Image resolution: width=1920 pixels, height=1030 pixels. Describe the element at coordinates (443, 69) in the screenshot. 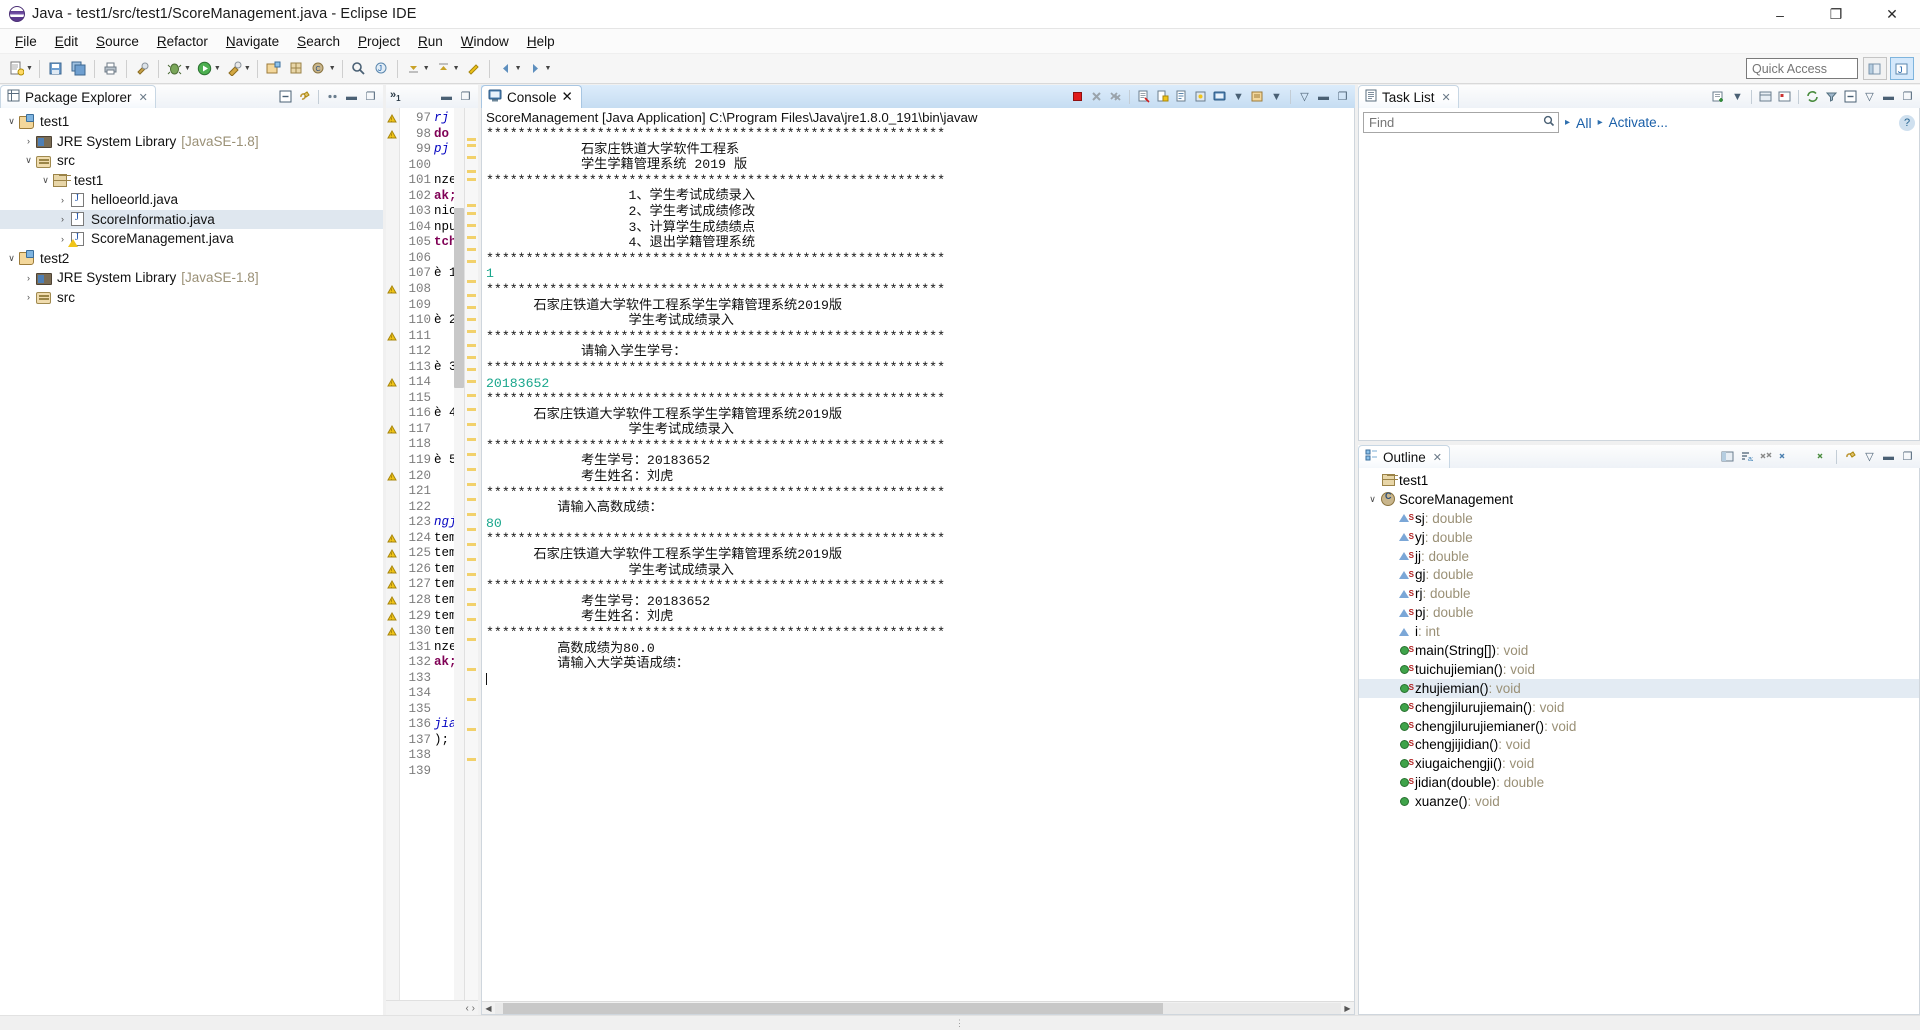

I see `previous-annotation-icon` at that location.